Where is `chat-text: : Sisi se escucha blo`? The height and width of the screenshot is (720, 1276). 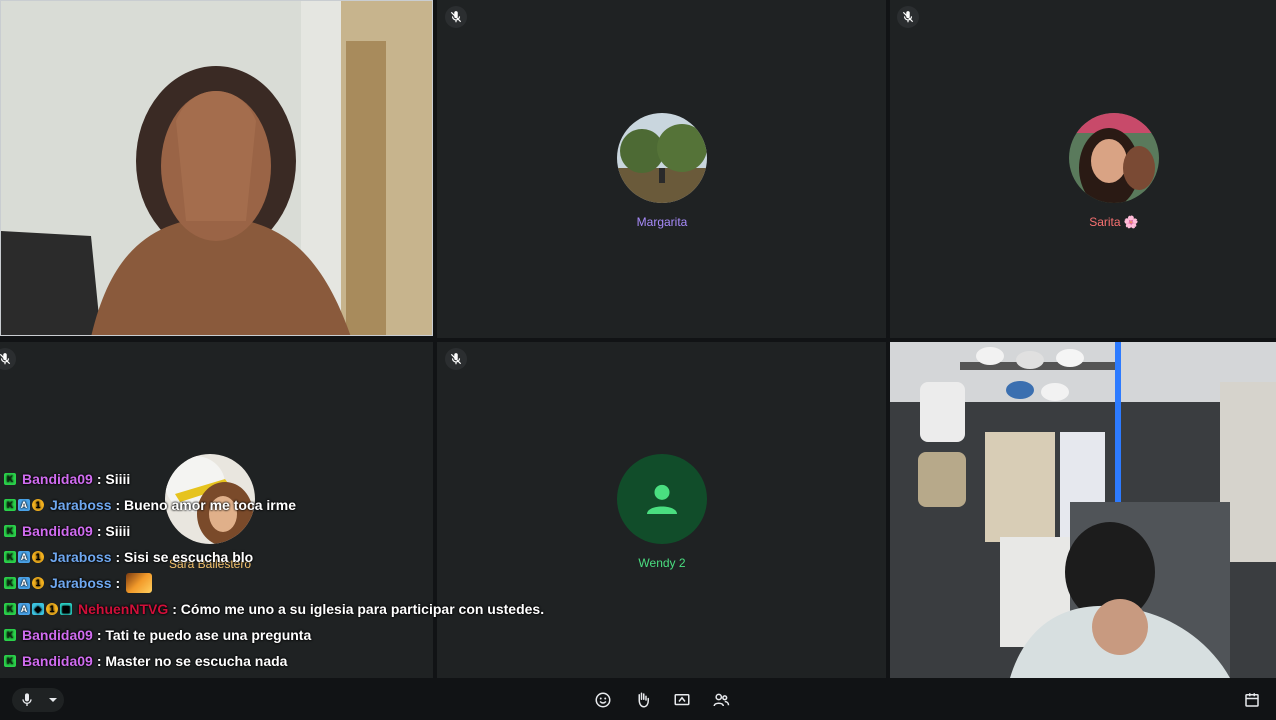 chat-text: : Sisi se escucha blo is located at coordinates (184, 557).